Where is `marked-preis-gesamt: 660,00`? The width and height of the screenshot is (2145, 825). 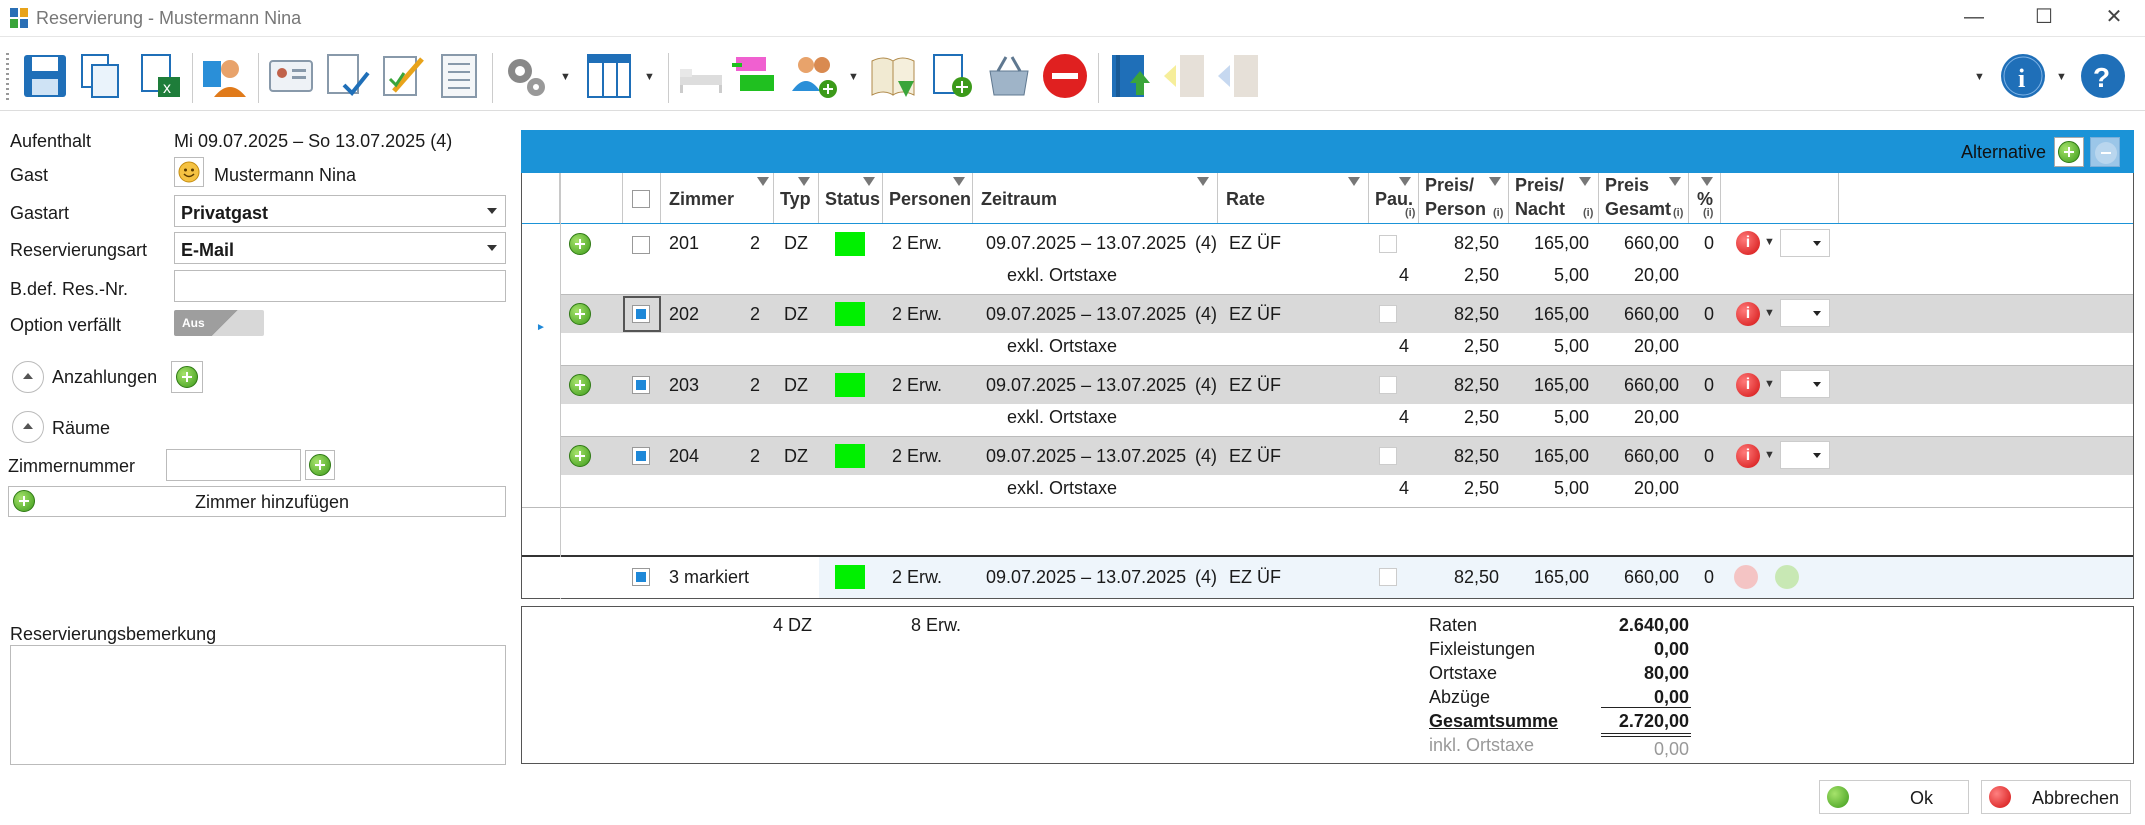
marked-preis-gesamt: 660,00 is located at coordinates (1639, 577).